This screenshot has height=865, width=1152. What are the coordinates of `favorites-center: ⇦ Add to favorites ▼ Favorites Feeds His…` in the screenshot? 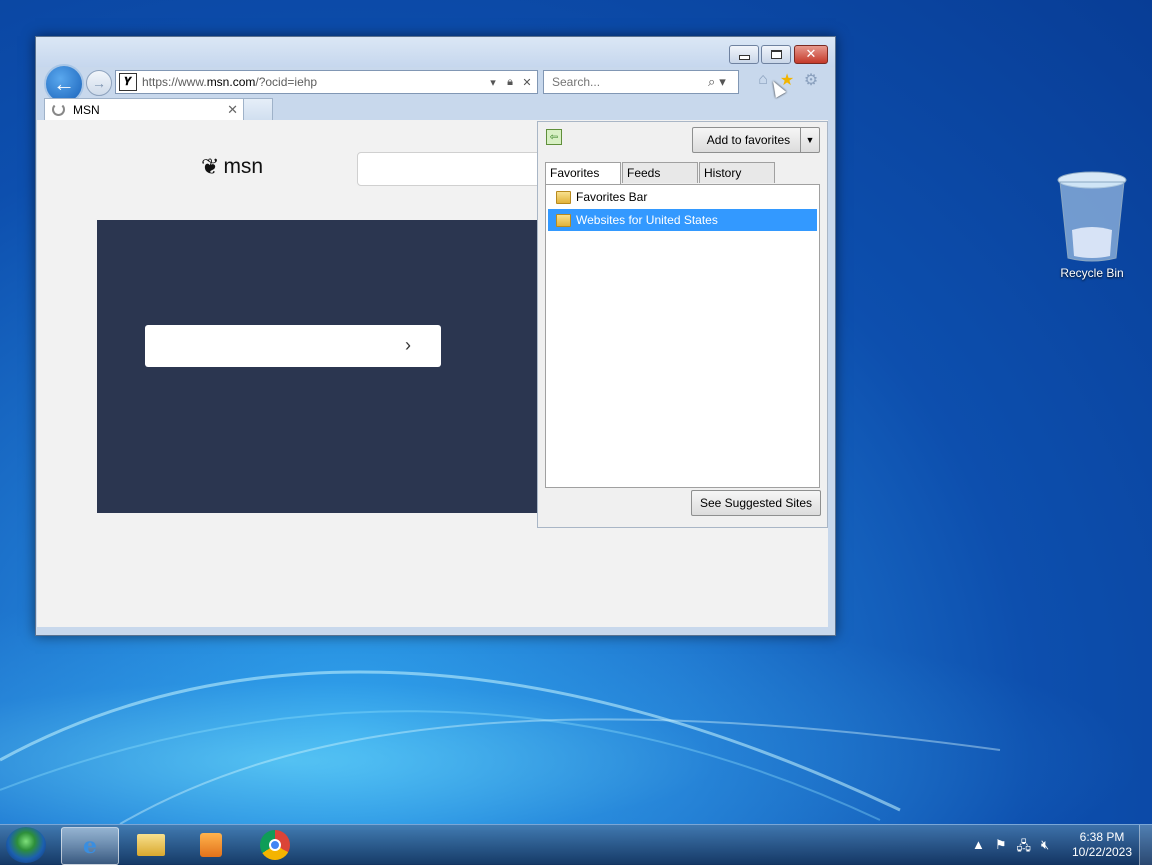 It's located at (682, 324).